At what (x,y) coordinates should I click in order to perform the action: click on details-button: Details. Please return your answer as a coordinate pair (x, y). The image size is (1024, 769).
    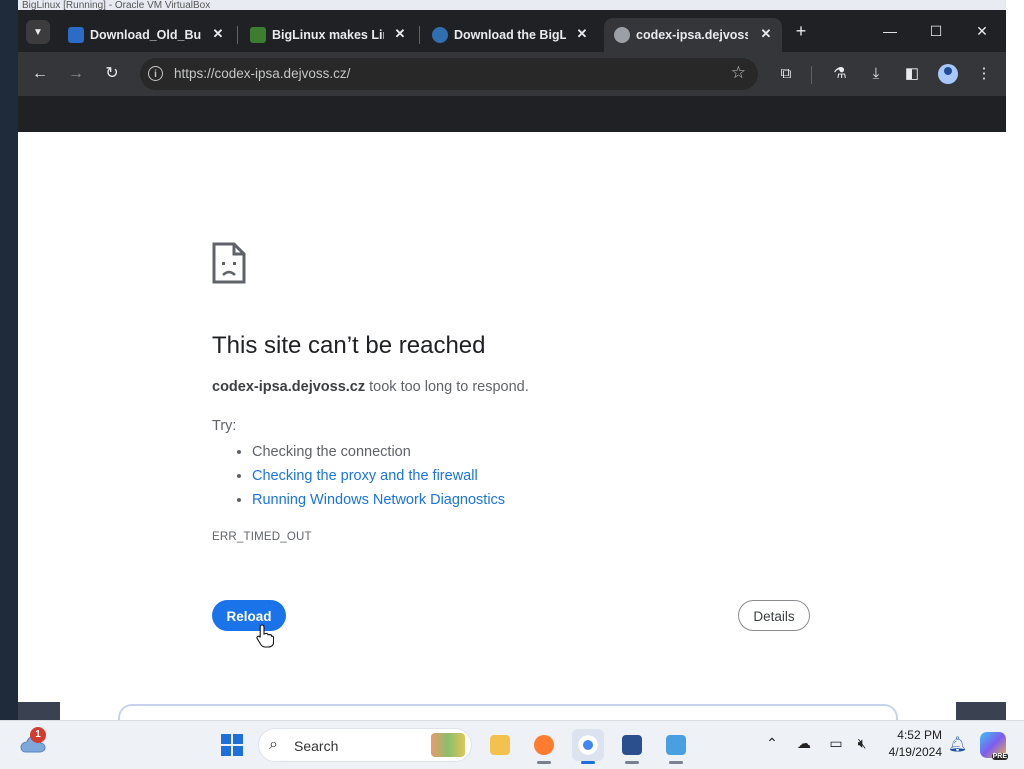
    Looking at the image, I should click on (774, 615).